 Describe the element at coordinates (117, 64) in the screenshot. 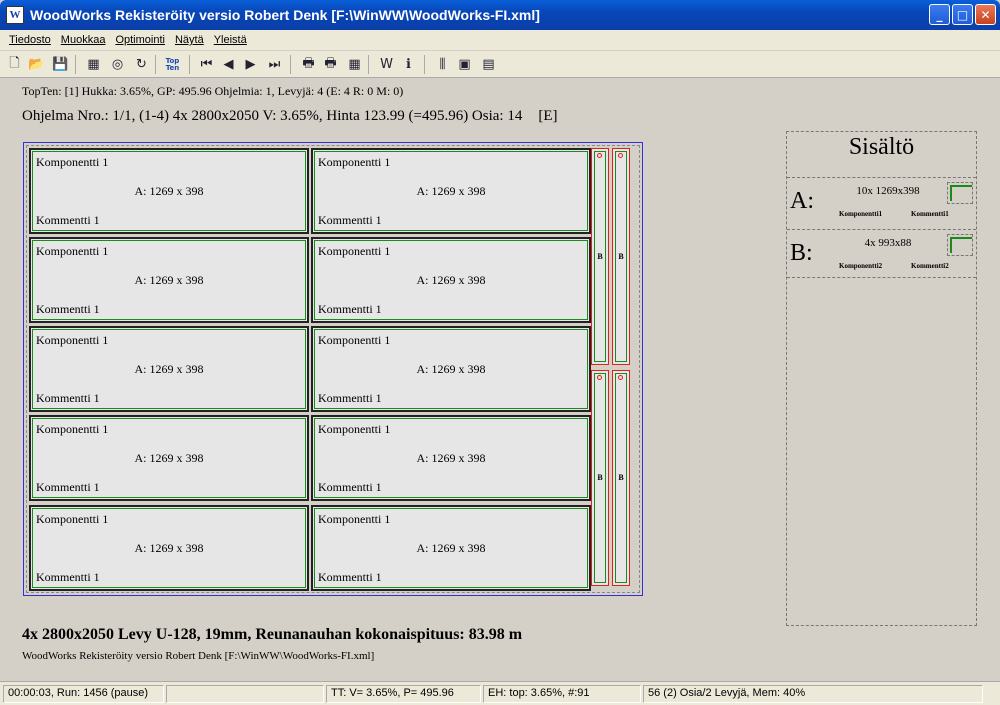

I see `stop-icon: ◎` at that location.